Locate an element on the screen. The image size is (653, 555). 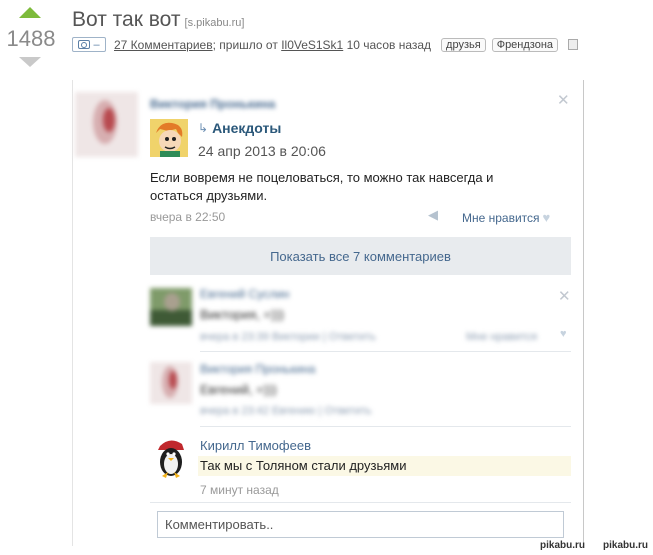
tag-druzya: друзья is located at coordinates (463, 44).